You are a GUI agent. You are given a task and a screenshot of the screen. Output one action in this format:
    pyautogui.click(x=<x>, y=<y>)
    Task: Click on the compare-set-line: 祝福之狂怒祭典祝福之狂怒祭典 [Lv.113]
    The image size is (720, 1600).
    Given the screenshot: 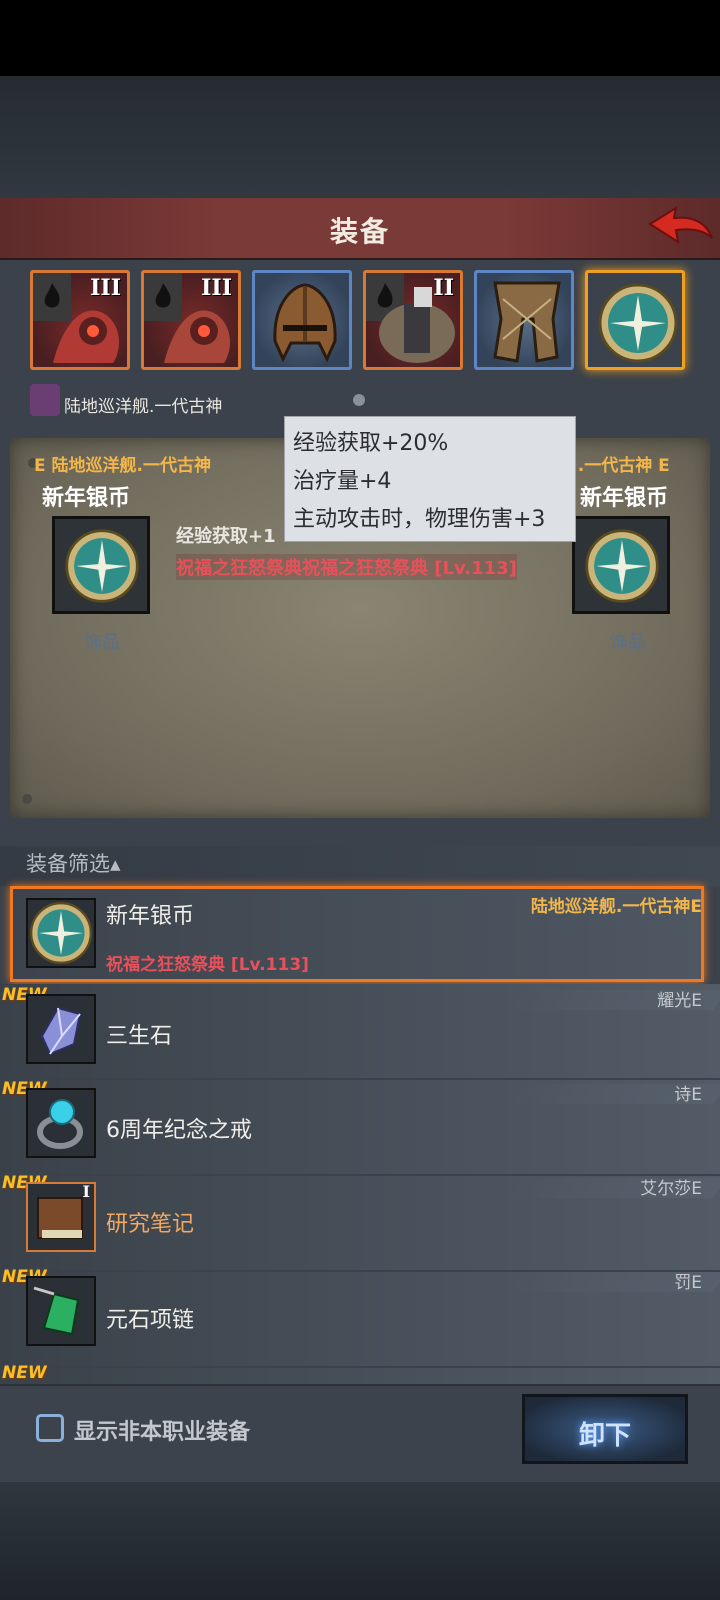 What is the action you would take?
    pyautogui.click(x=346, y=567)
    